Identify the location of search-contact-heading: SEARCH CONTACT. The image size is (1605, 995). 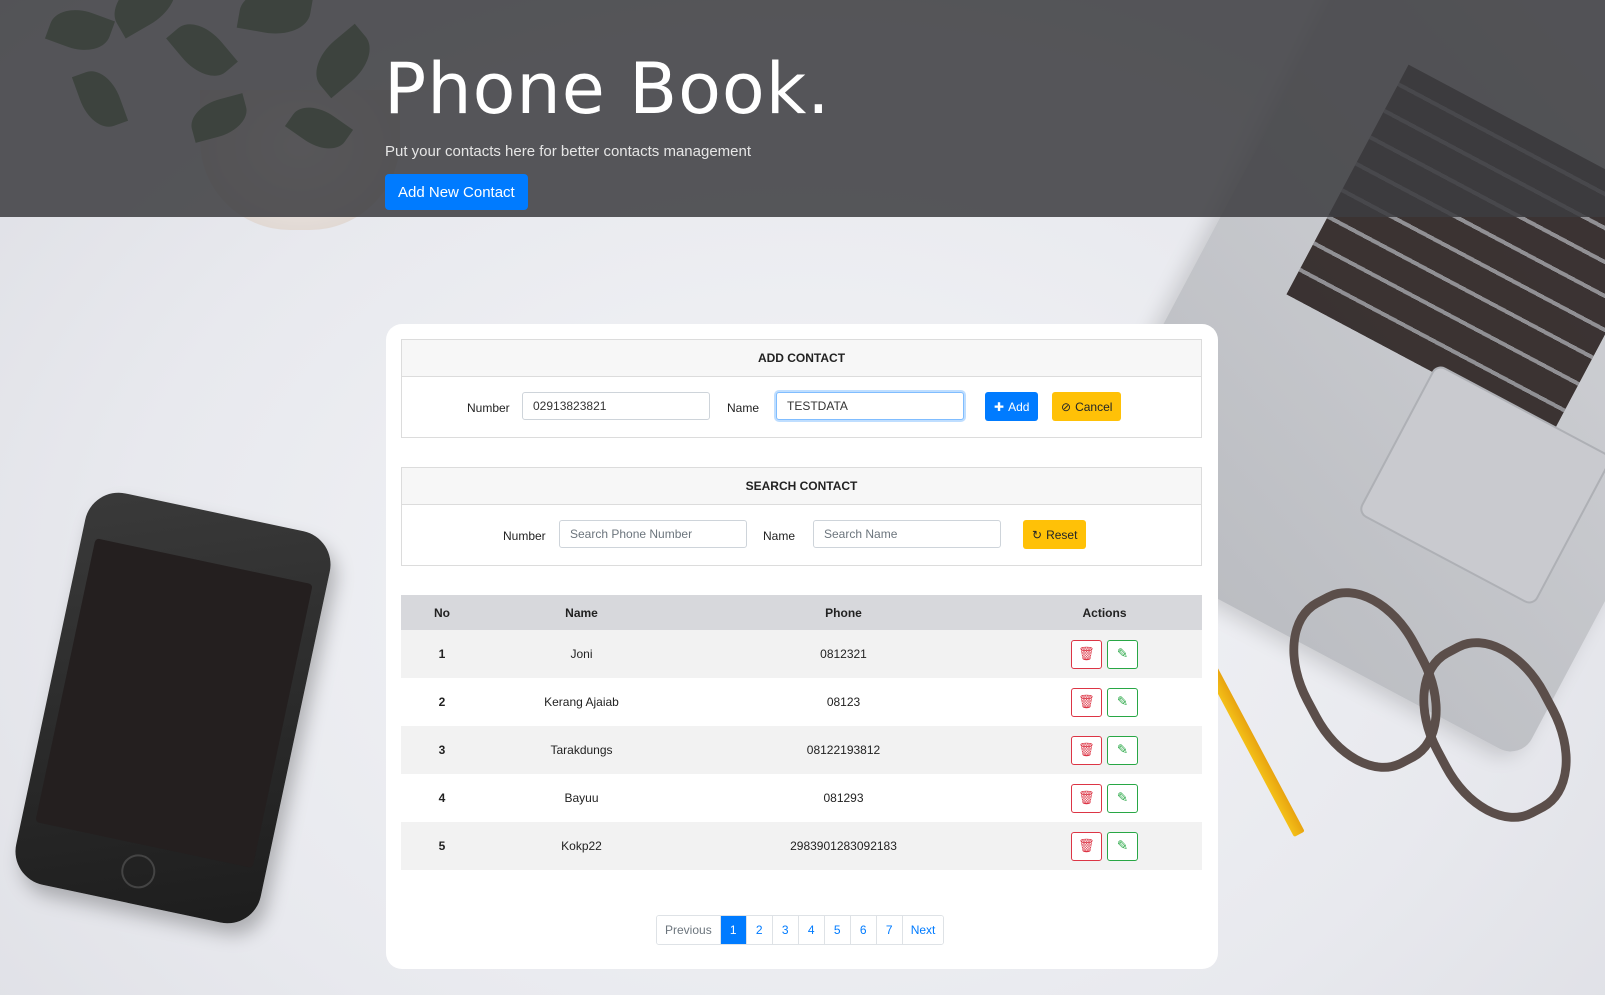
(801, 486).